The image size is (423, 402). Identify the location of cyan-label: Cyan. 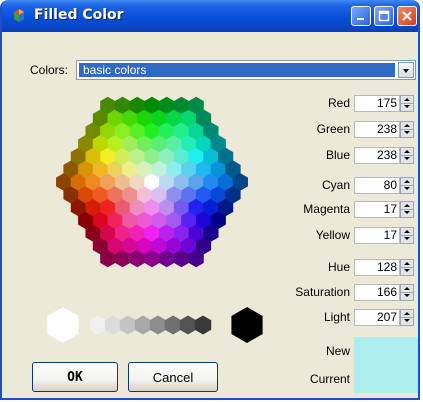
(335, 185).